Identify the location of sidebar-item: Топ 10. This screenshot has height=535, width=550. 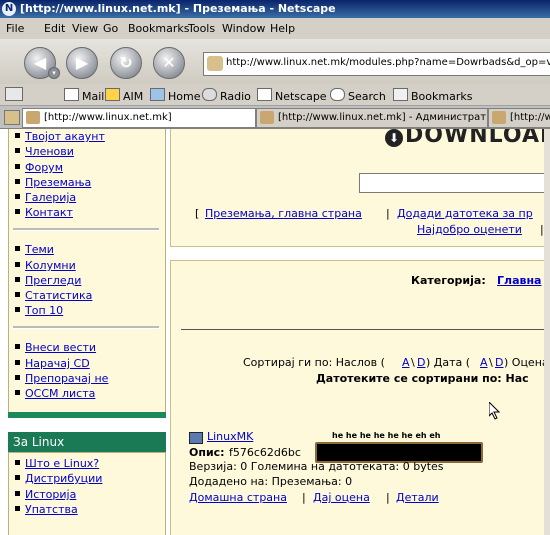
(39, 310).